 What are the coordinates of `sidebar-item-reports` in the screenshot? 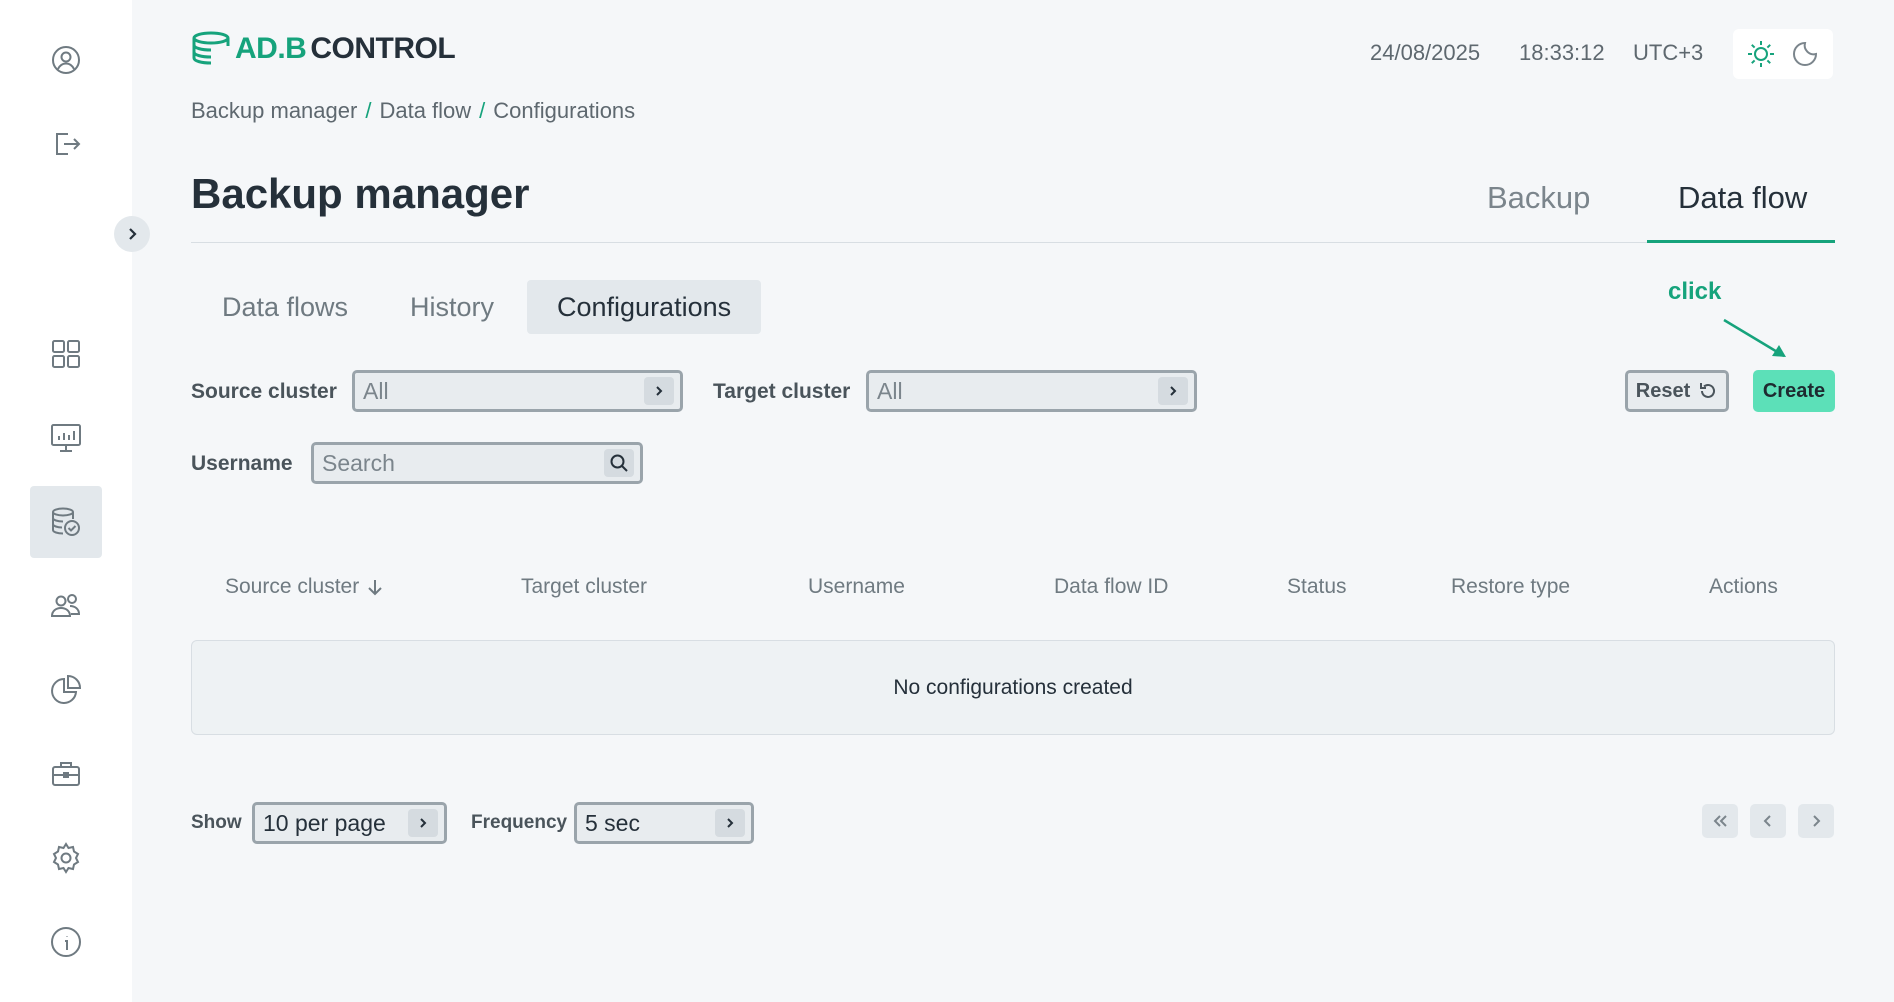 It's located at (66, 690).